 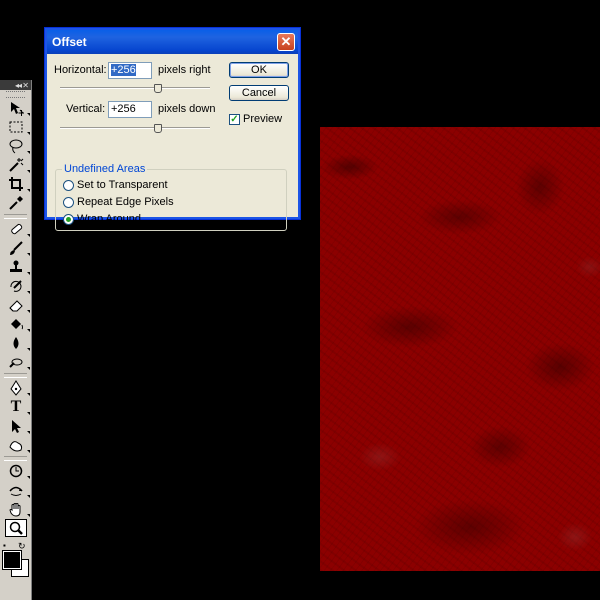 I want to click on horizontal-slider, so click(x=135, y=89).